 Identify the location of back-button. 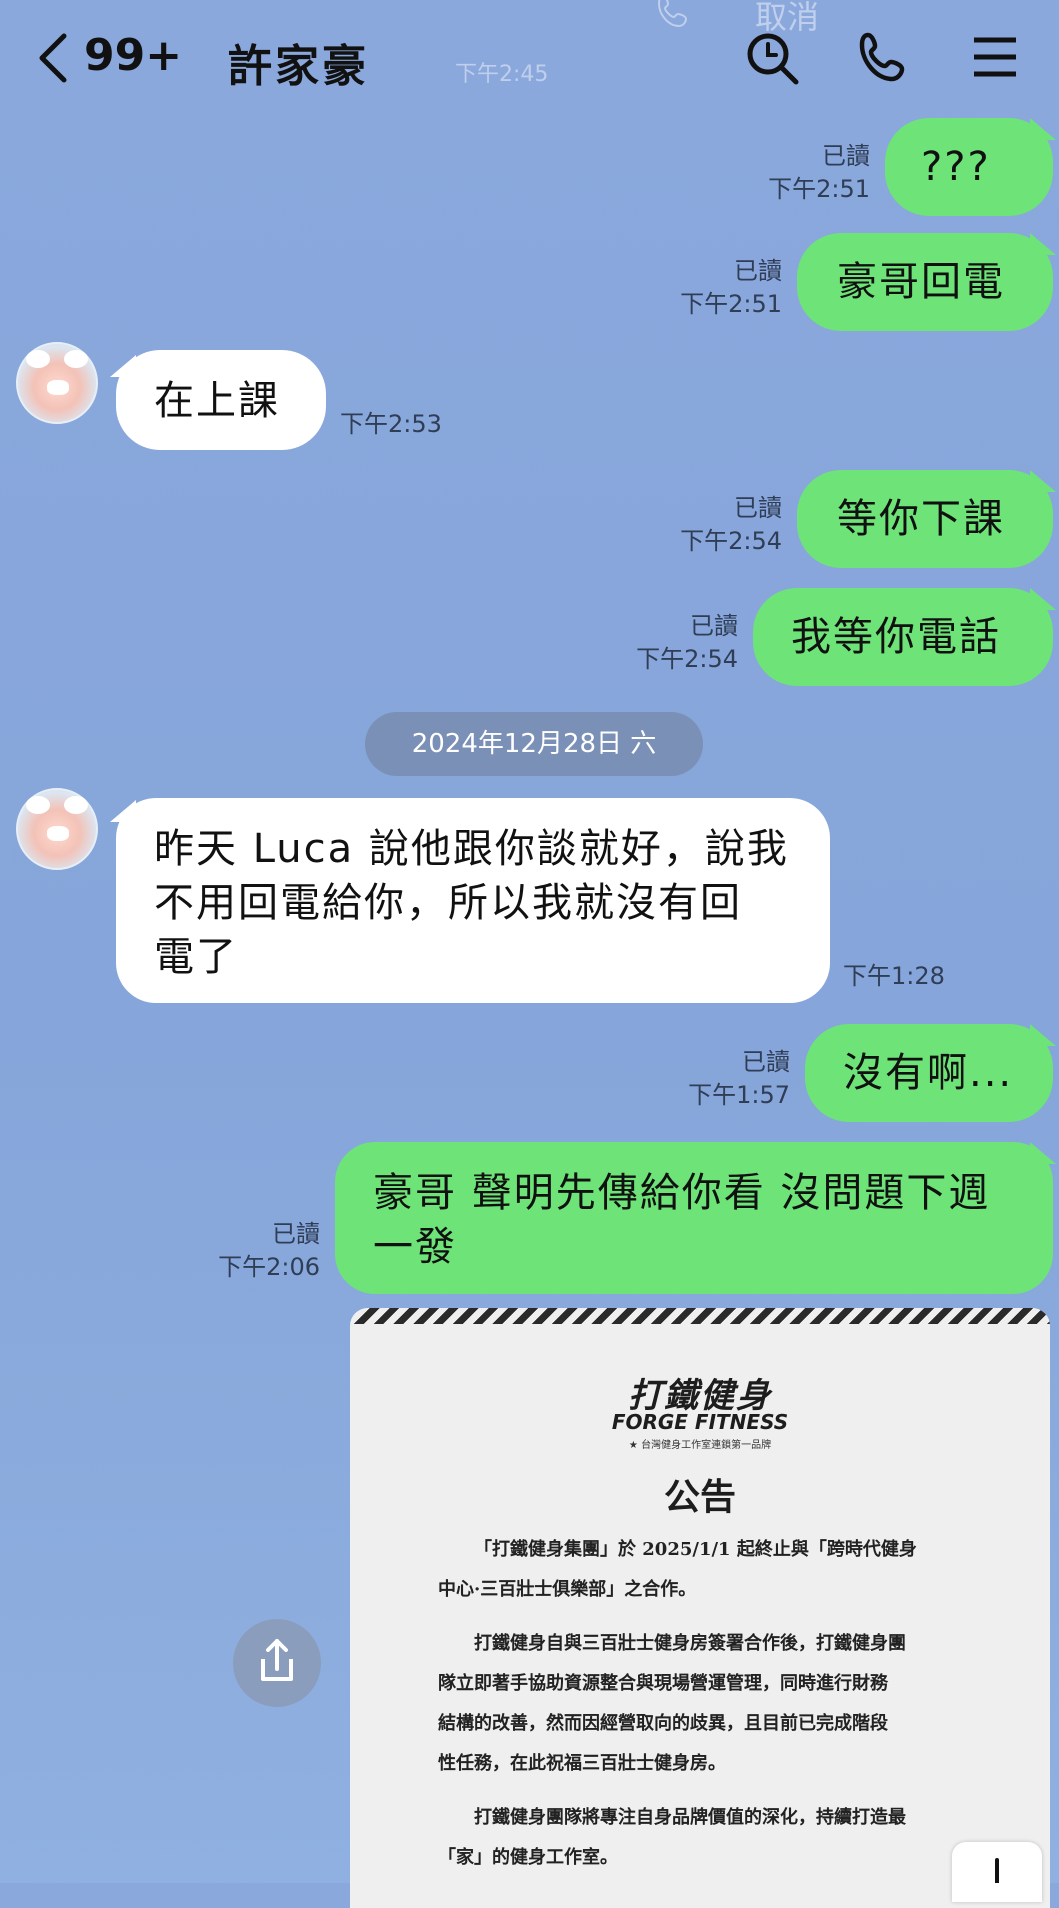
(52, 60).